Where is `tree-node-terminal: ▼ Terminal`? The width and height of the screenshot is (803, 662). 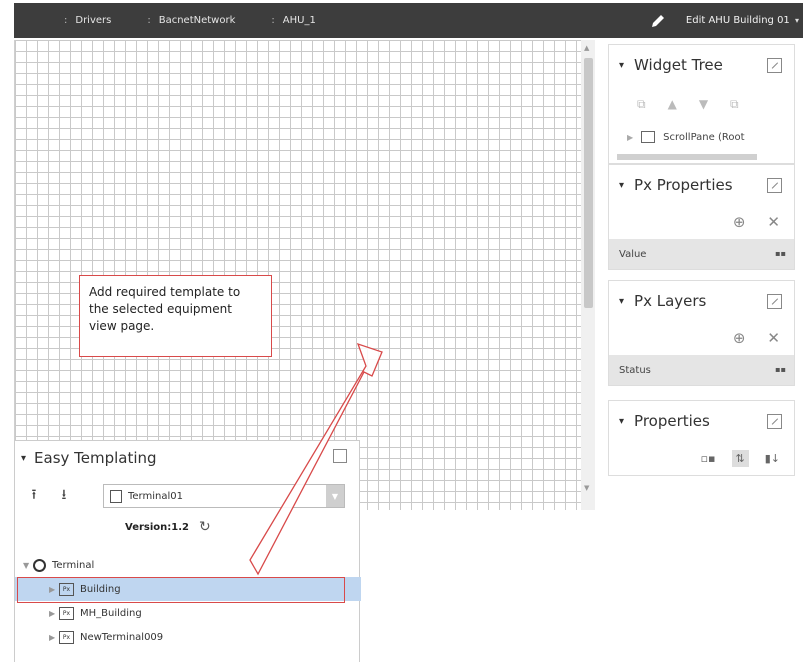
tree-node-terminal: ▼ Terminal is located at coordinates (188, 565).